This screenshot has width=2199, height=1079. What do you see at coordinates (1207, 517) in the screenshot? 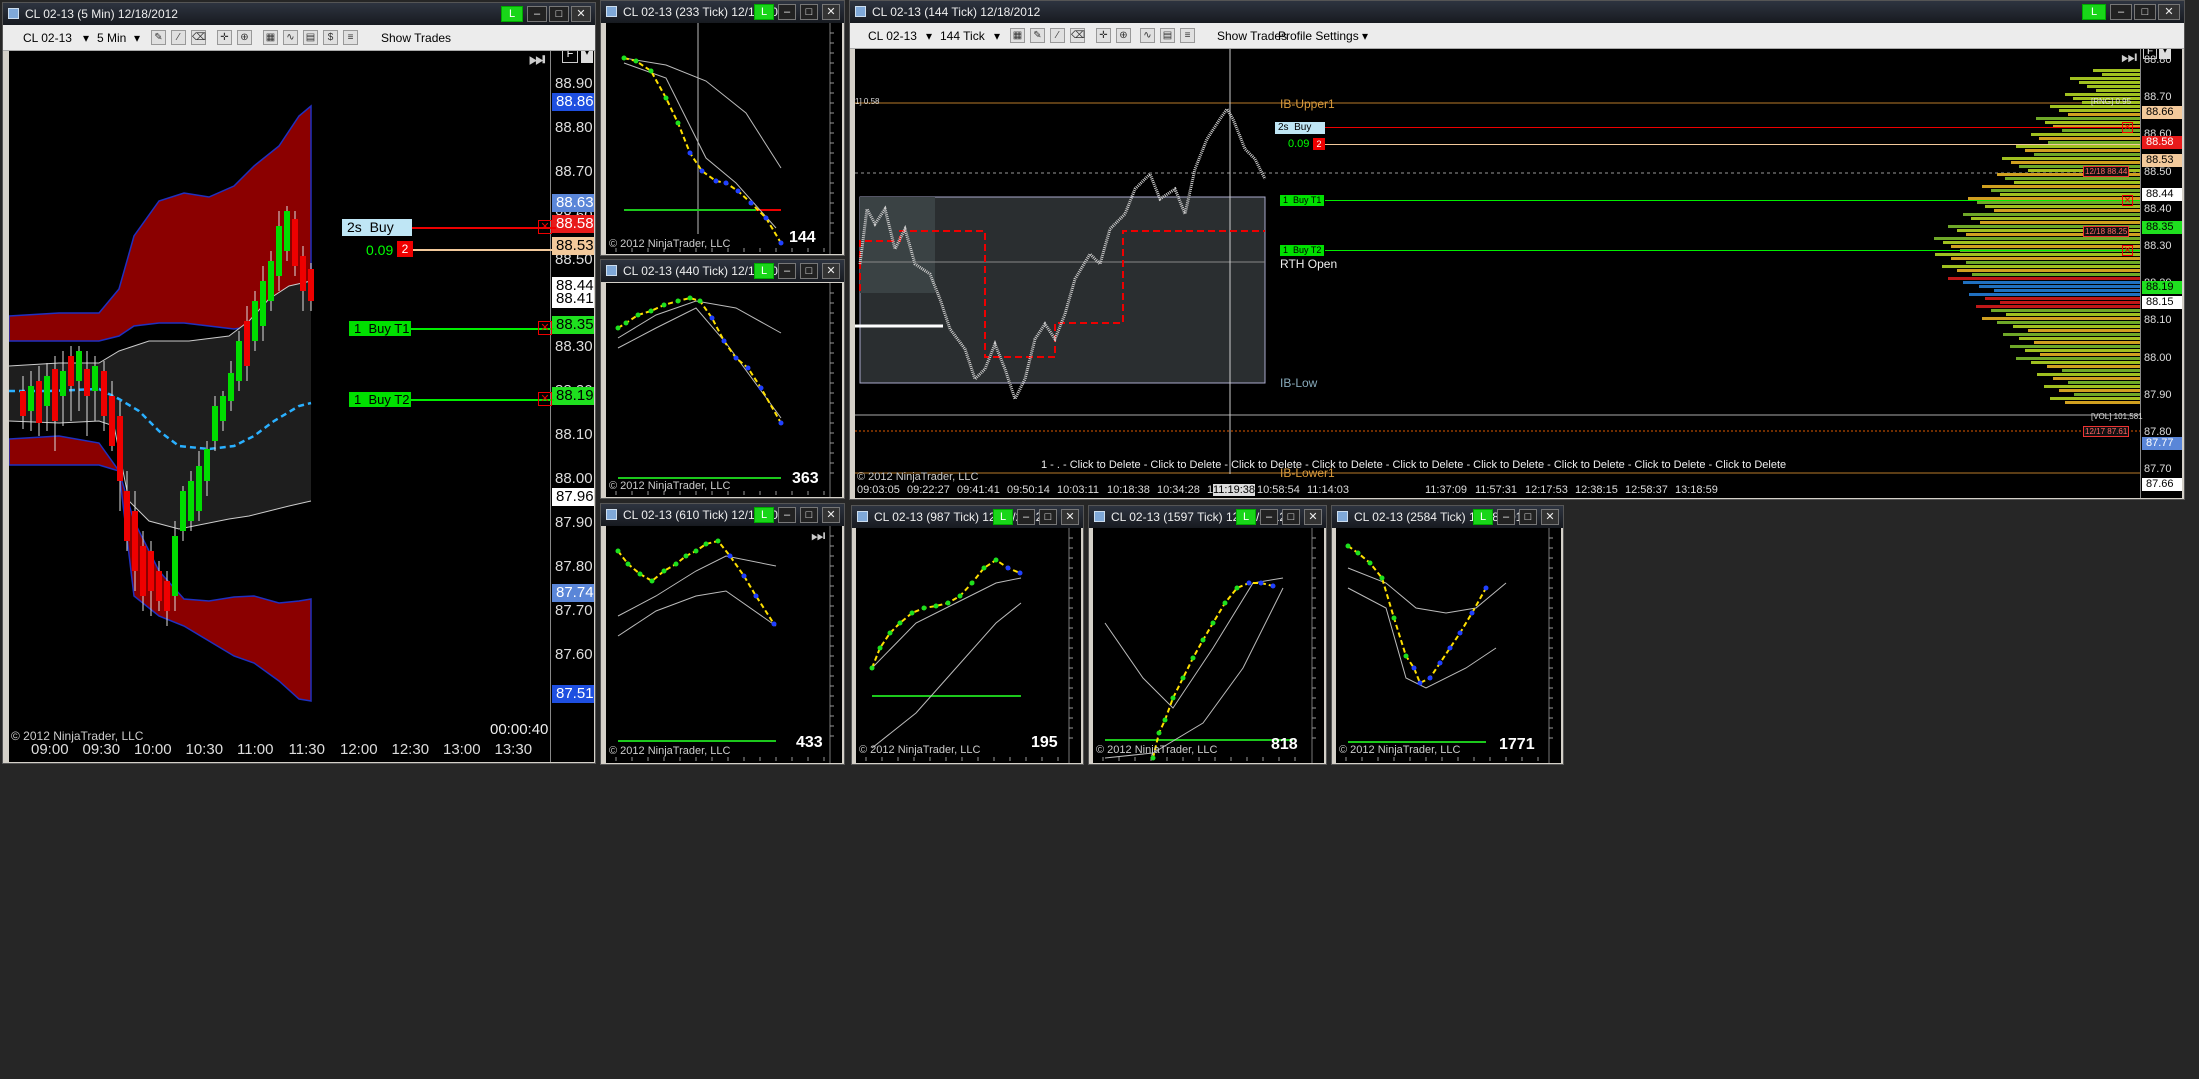
I see `window-titlebar: CL 02-13 (1597 Tick) 12/18/2012 L – □ ✕` at bounding box center [1207, 517].